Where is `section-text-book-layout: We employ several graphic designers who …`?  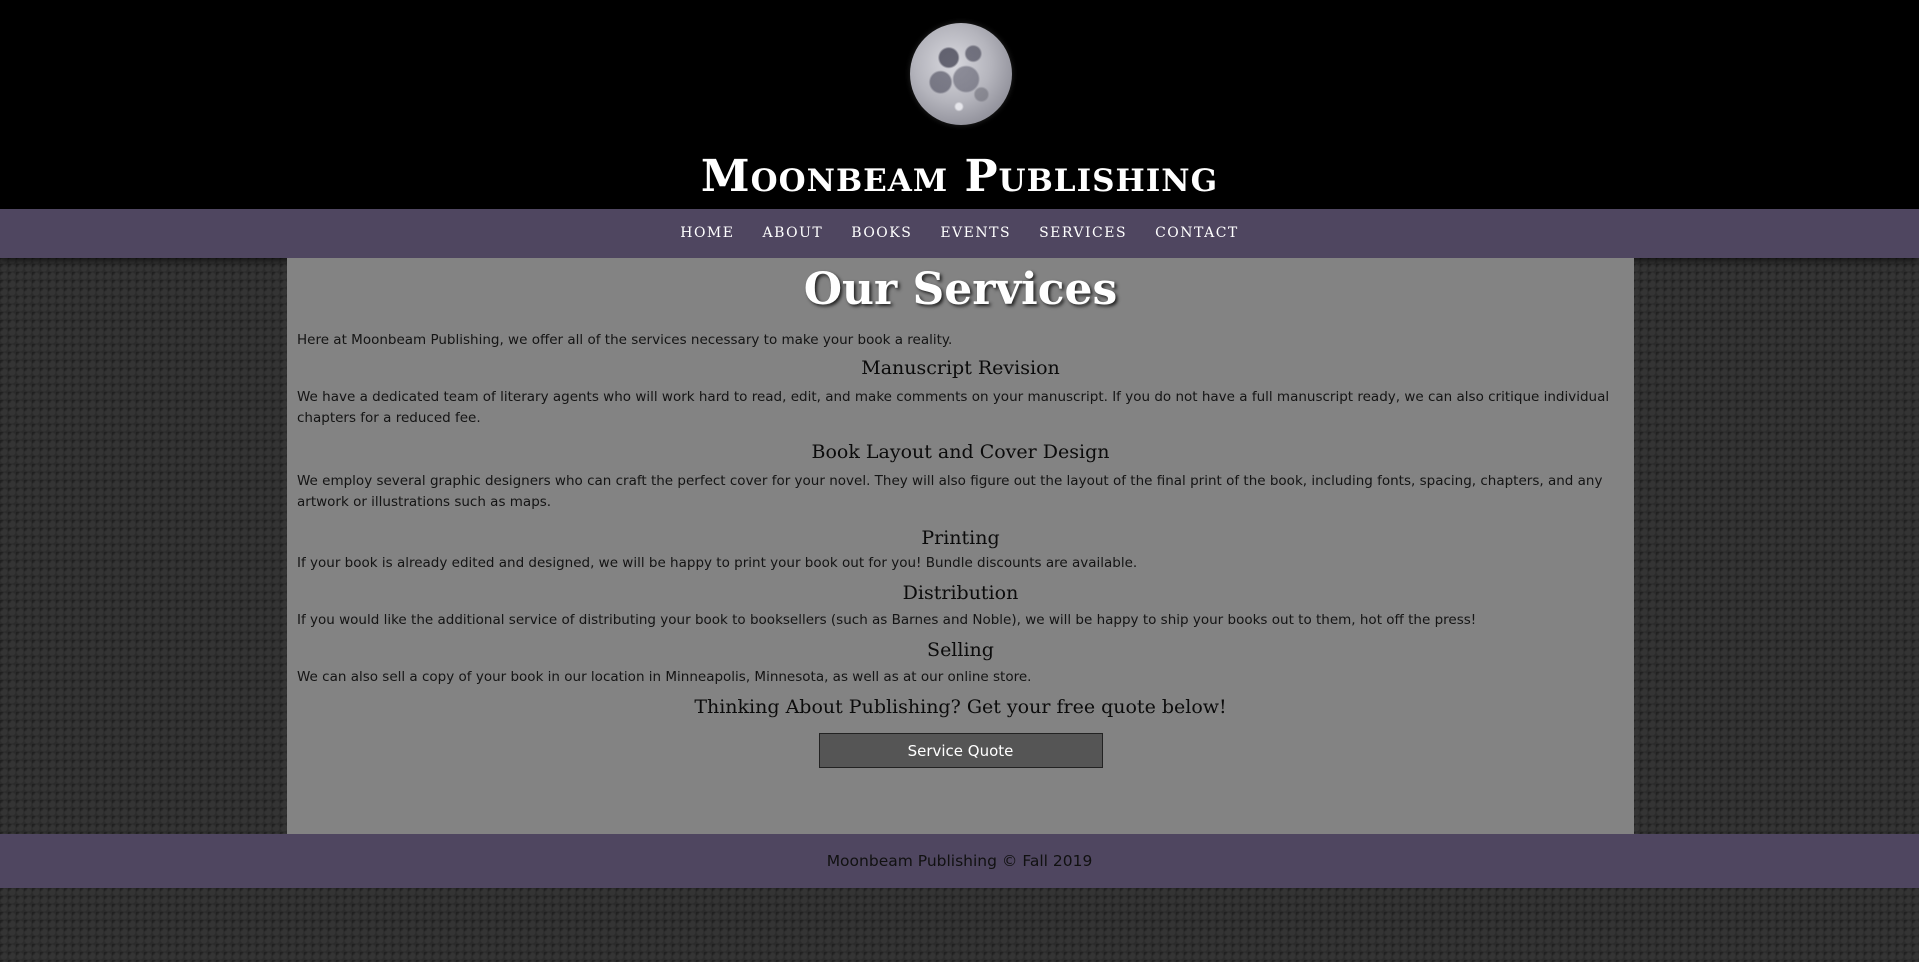
section-text-book-layout: We employ several graphic designers who … is located at coordinates (950, 491).